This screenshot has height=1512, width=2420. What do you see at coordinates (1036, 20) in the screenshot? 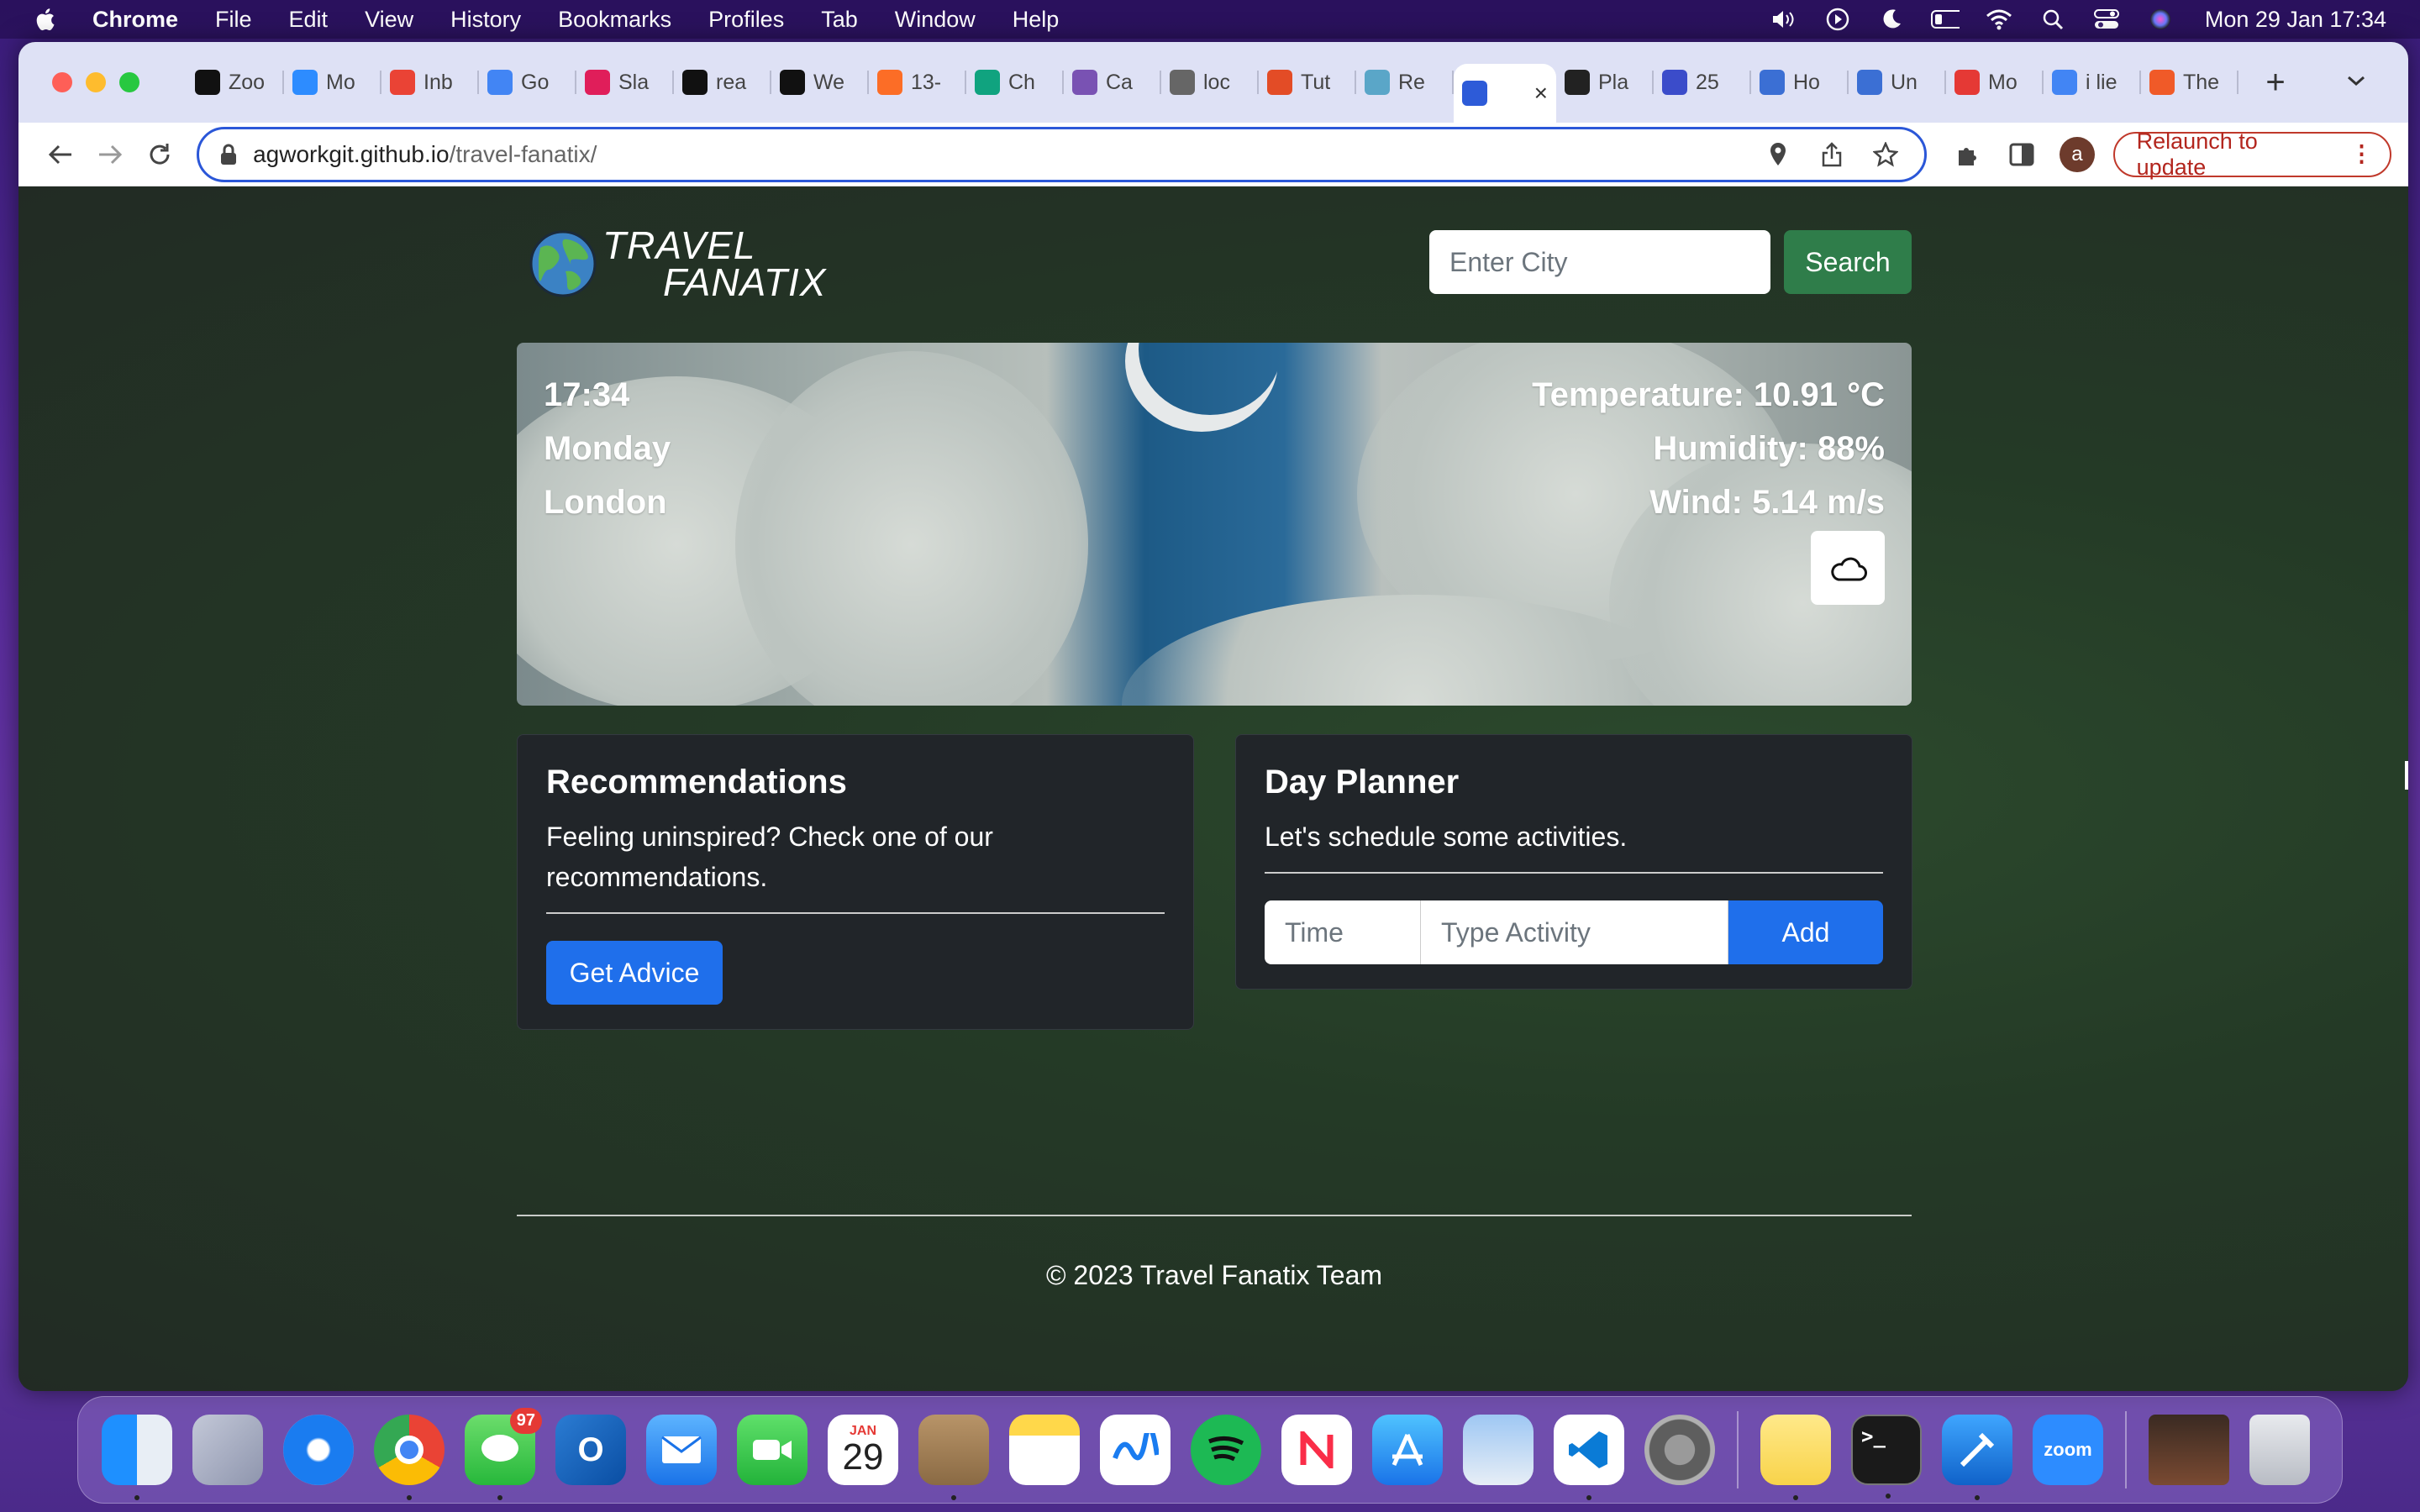
I see `menu-help: Help` at bounding box center [1036, 20].